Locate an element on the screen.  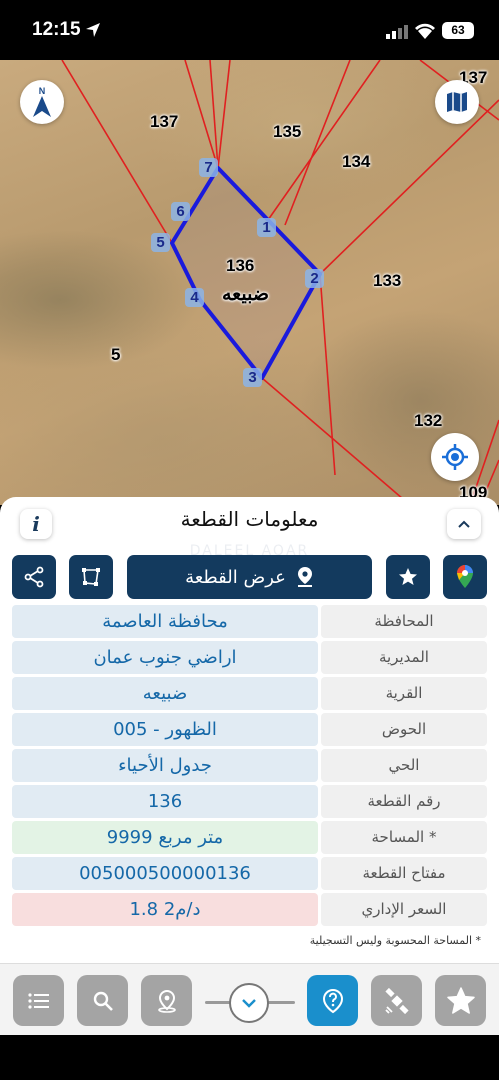
location-target-icon is located at coordinates (166, 1001).